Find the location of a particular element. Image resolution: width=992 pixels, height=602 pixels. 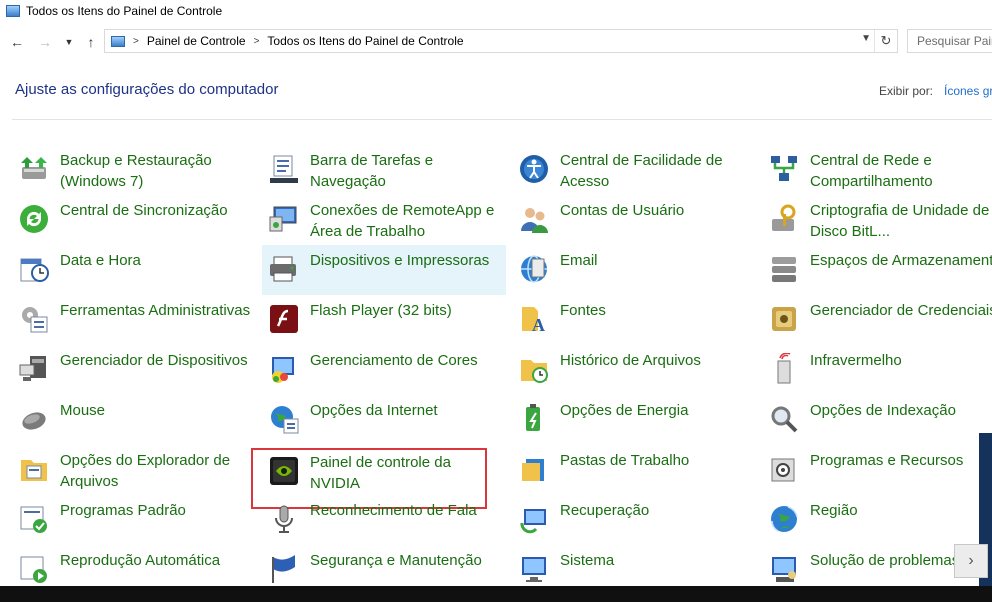

control-panel-item: Opções da Internet is located at coordinates (384, 420).